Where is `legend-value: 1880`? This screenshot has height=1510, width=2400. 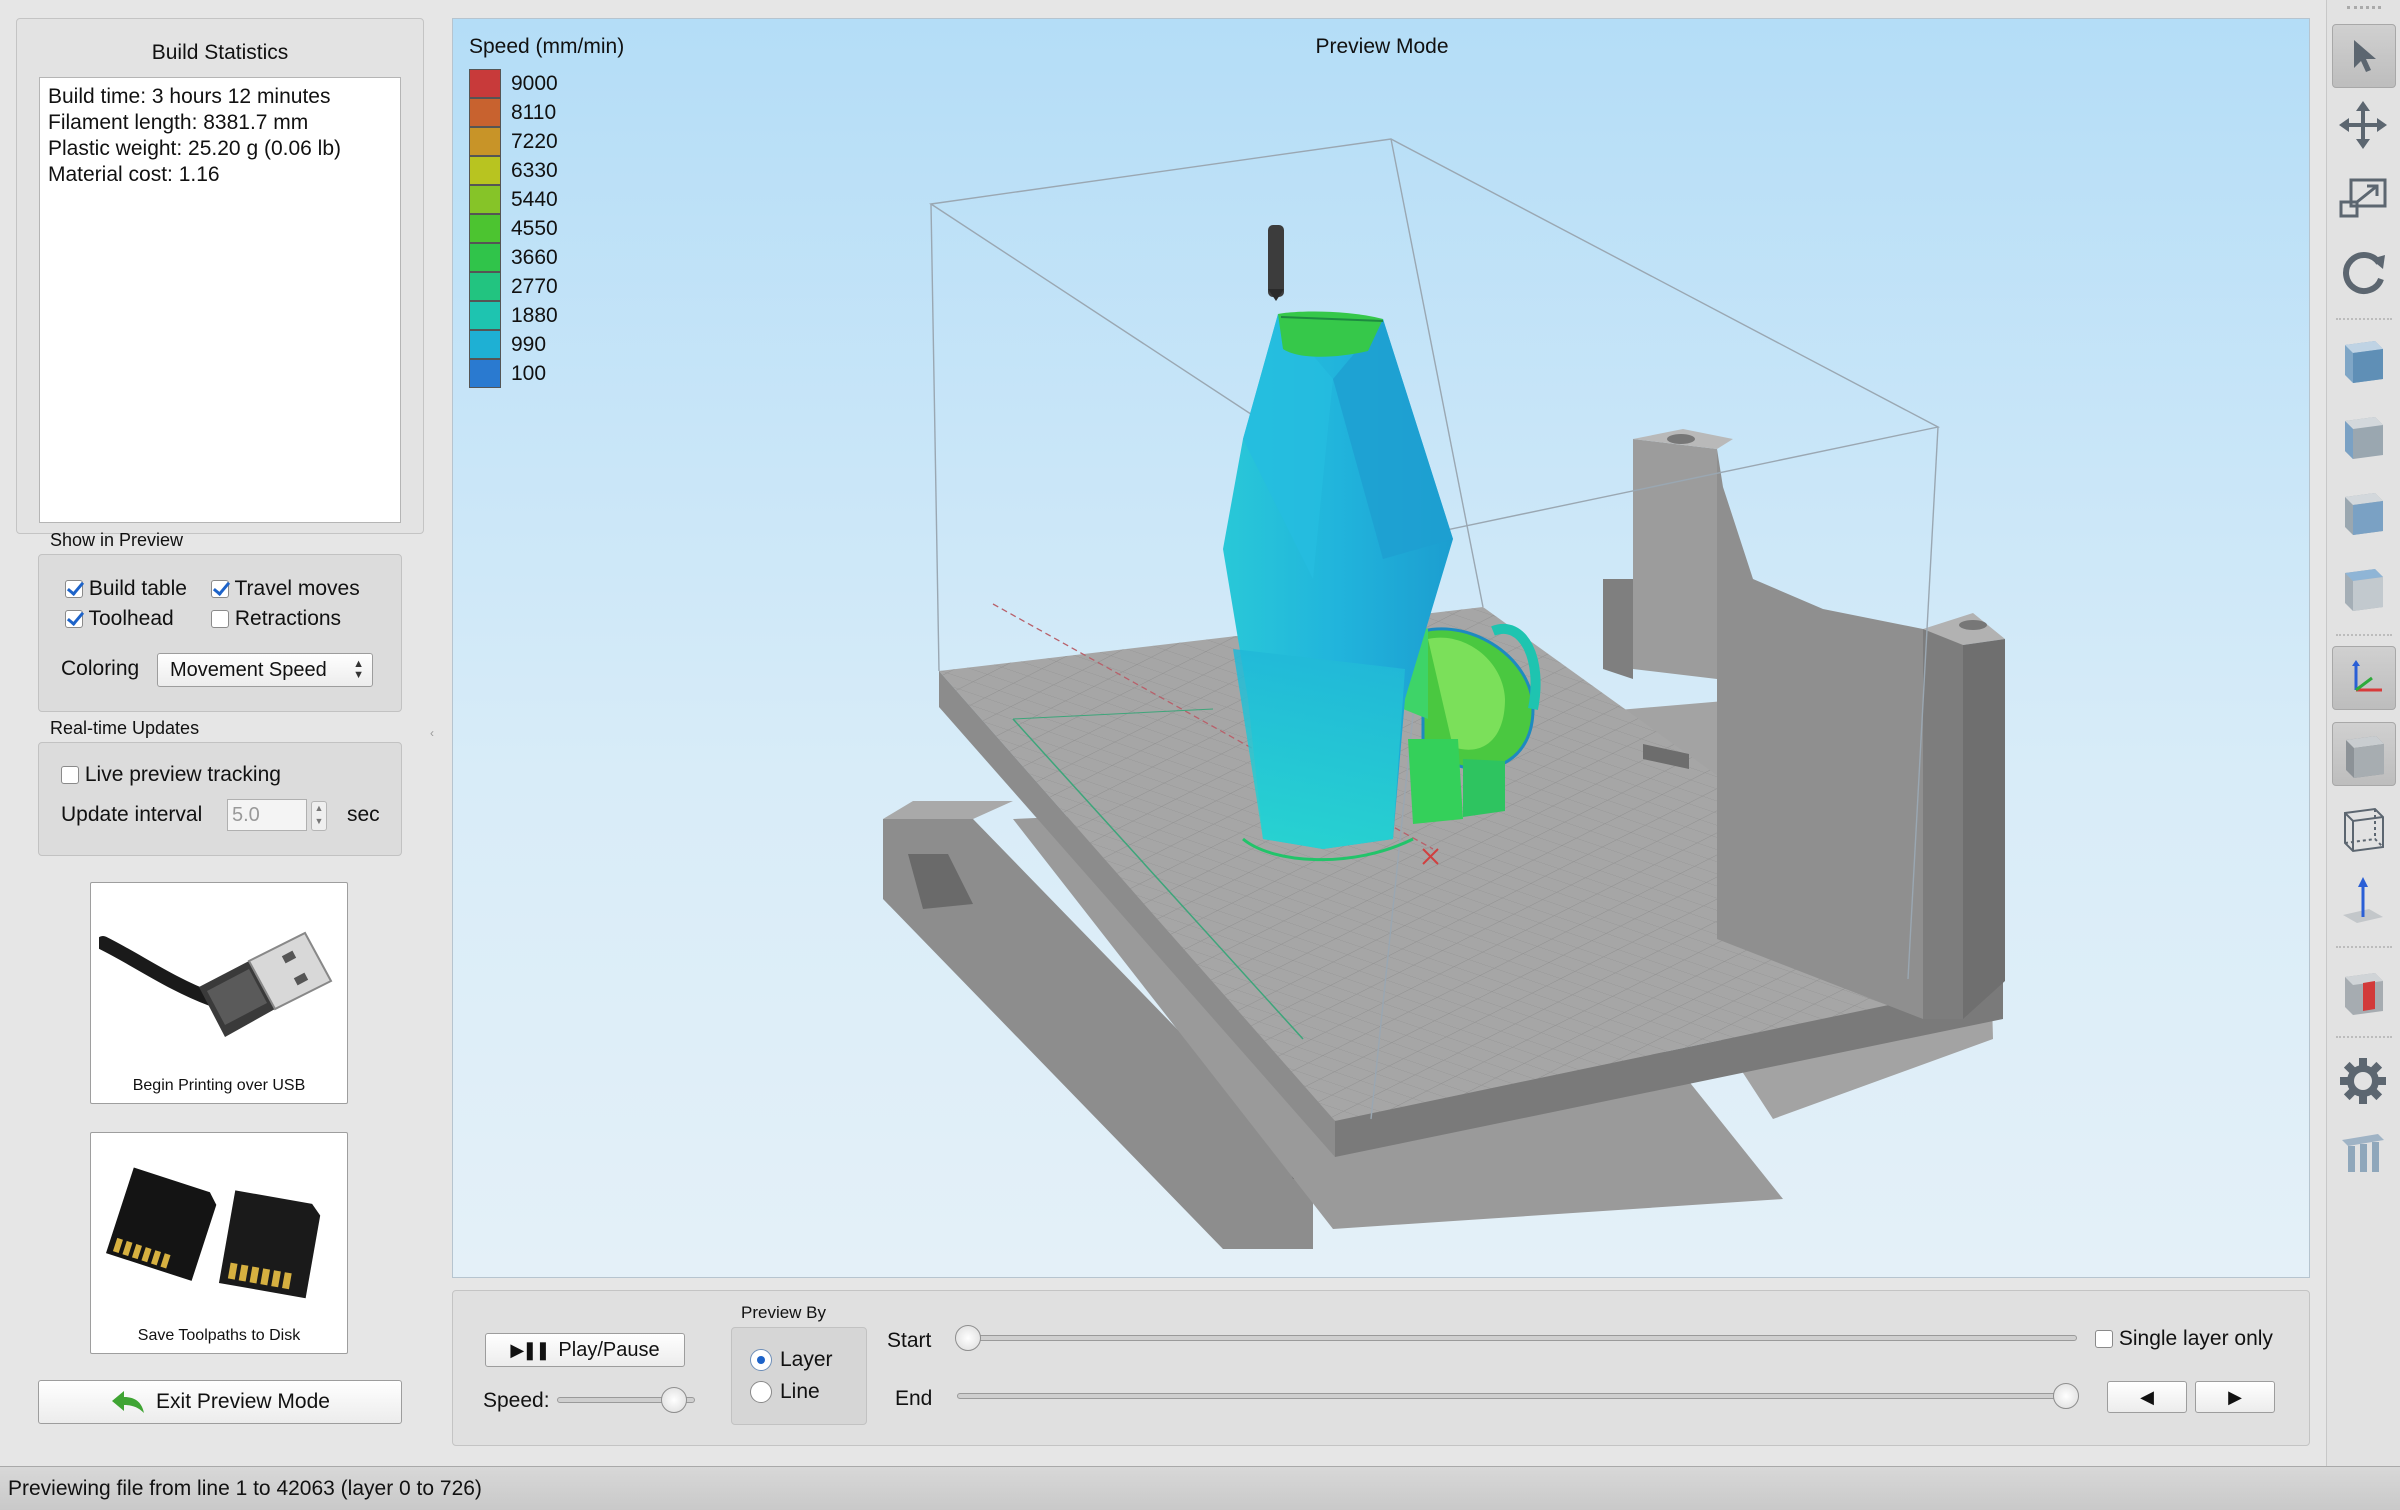
legend-value: 1880 is located at coordinates (534, 315).